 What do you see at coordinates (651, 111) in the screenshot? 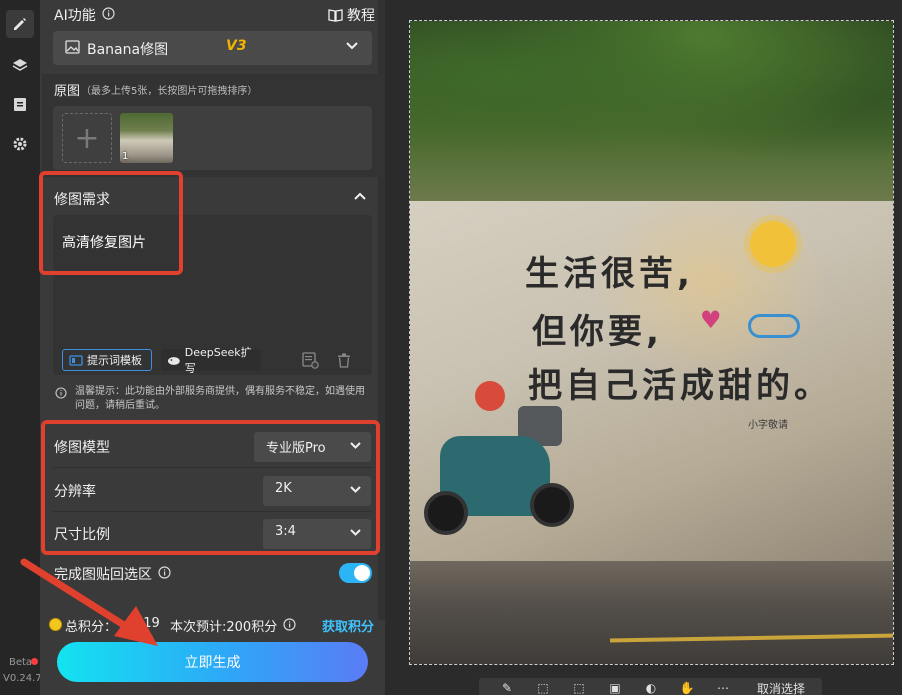
I see `ivy-region` at bounding box center [651, 111].